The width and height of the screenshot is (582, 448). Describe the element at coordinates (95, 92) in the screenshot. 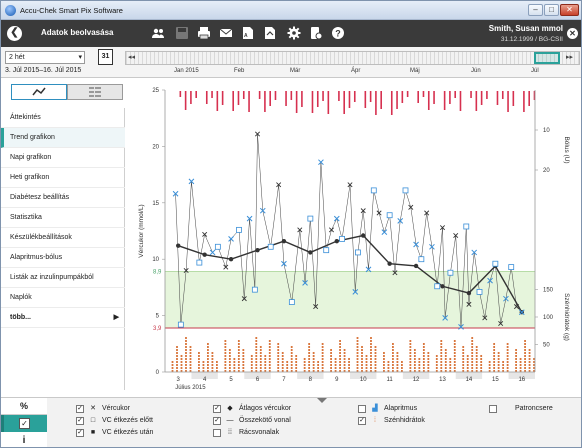

I see `table-view-button` at that location.